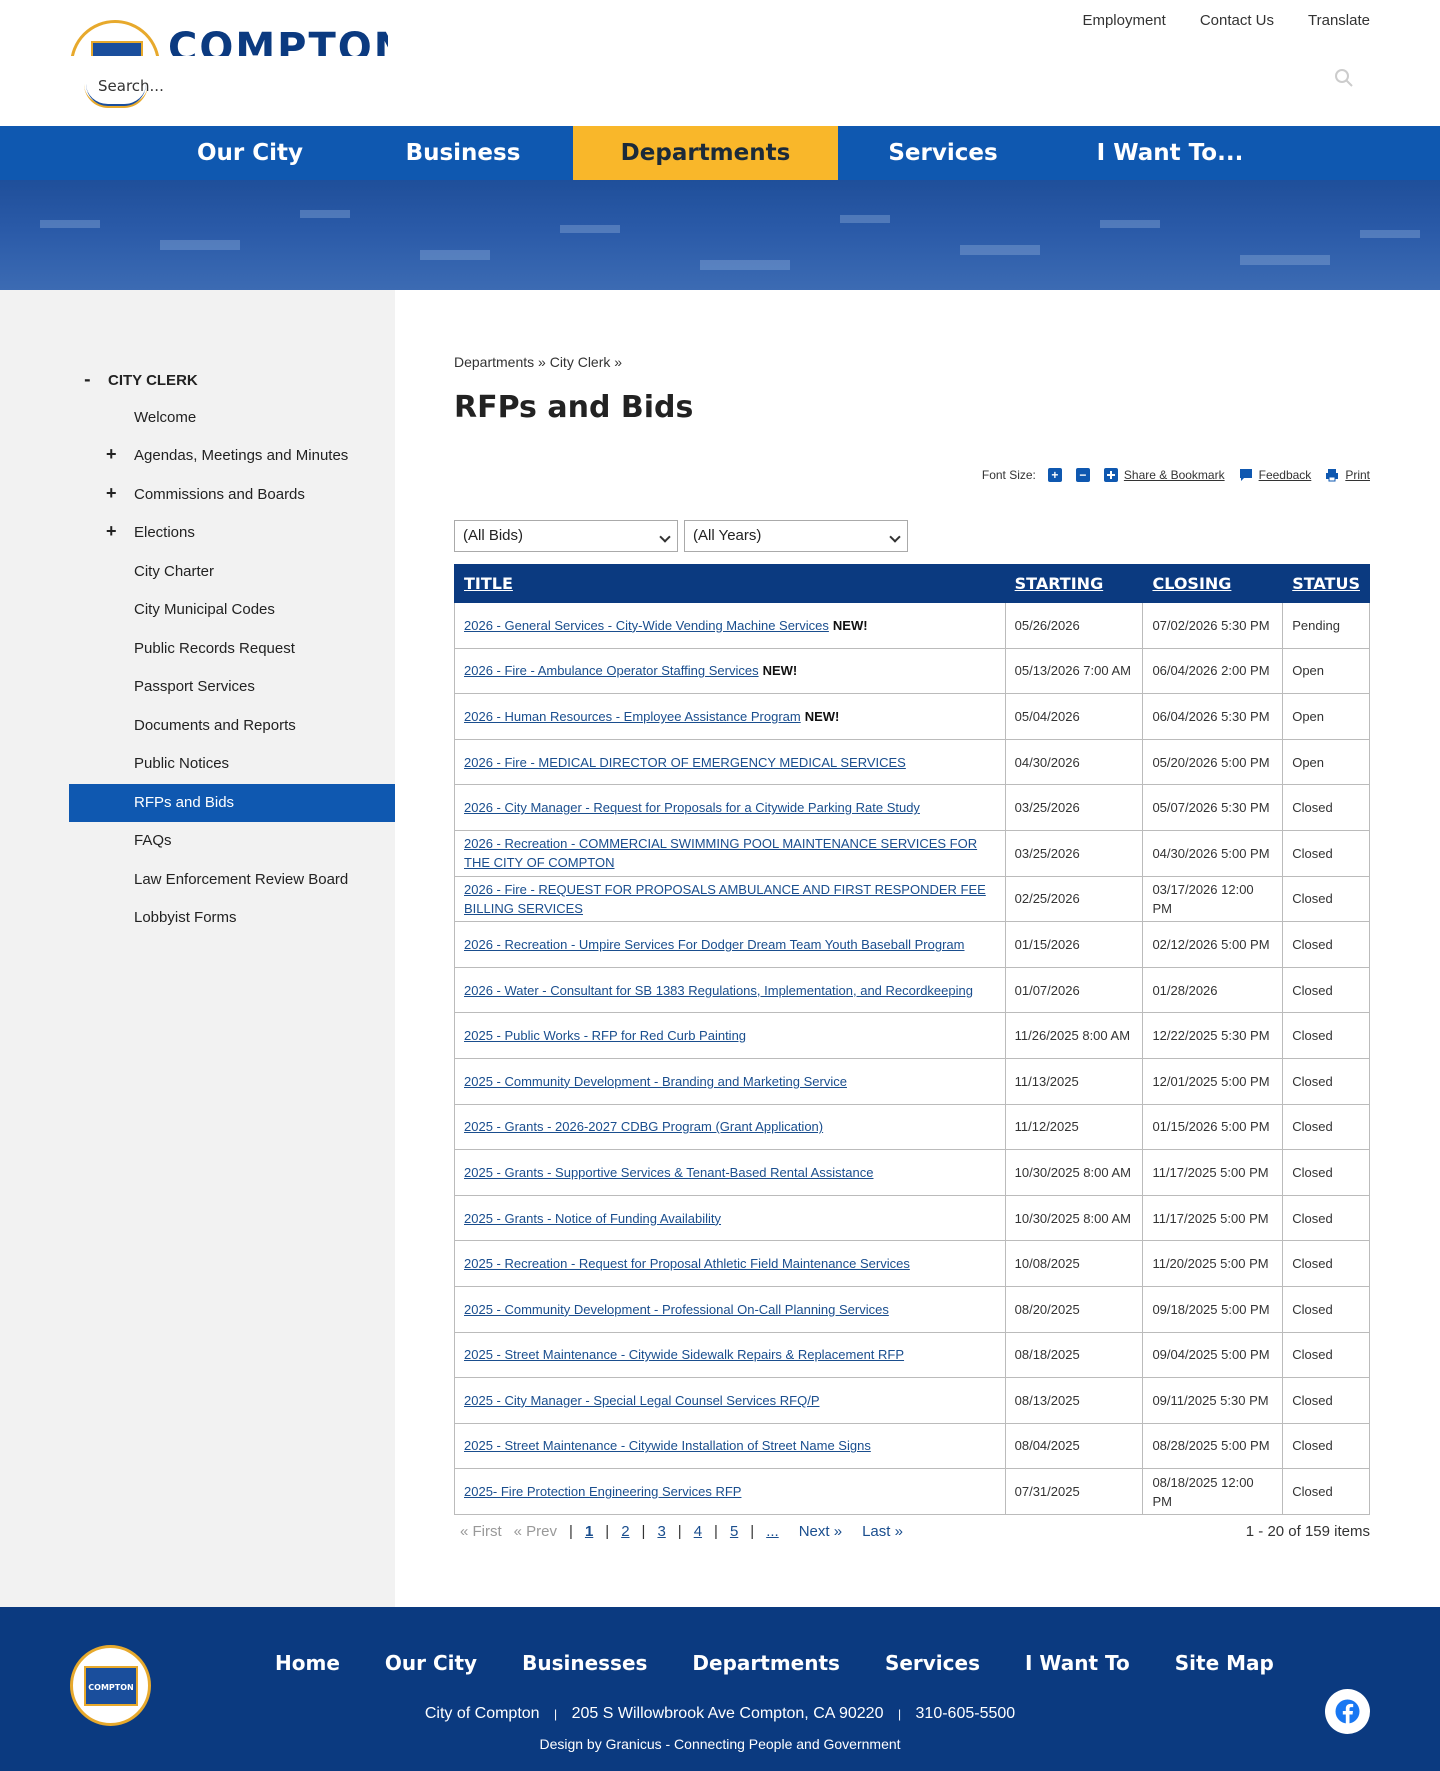  What do you see at coordinates (1326, 583) in the screenshot?
I see `col-header-status: STATUS` at bounding box center [1326, 583].